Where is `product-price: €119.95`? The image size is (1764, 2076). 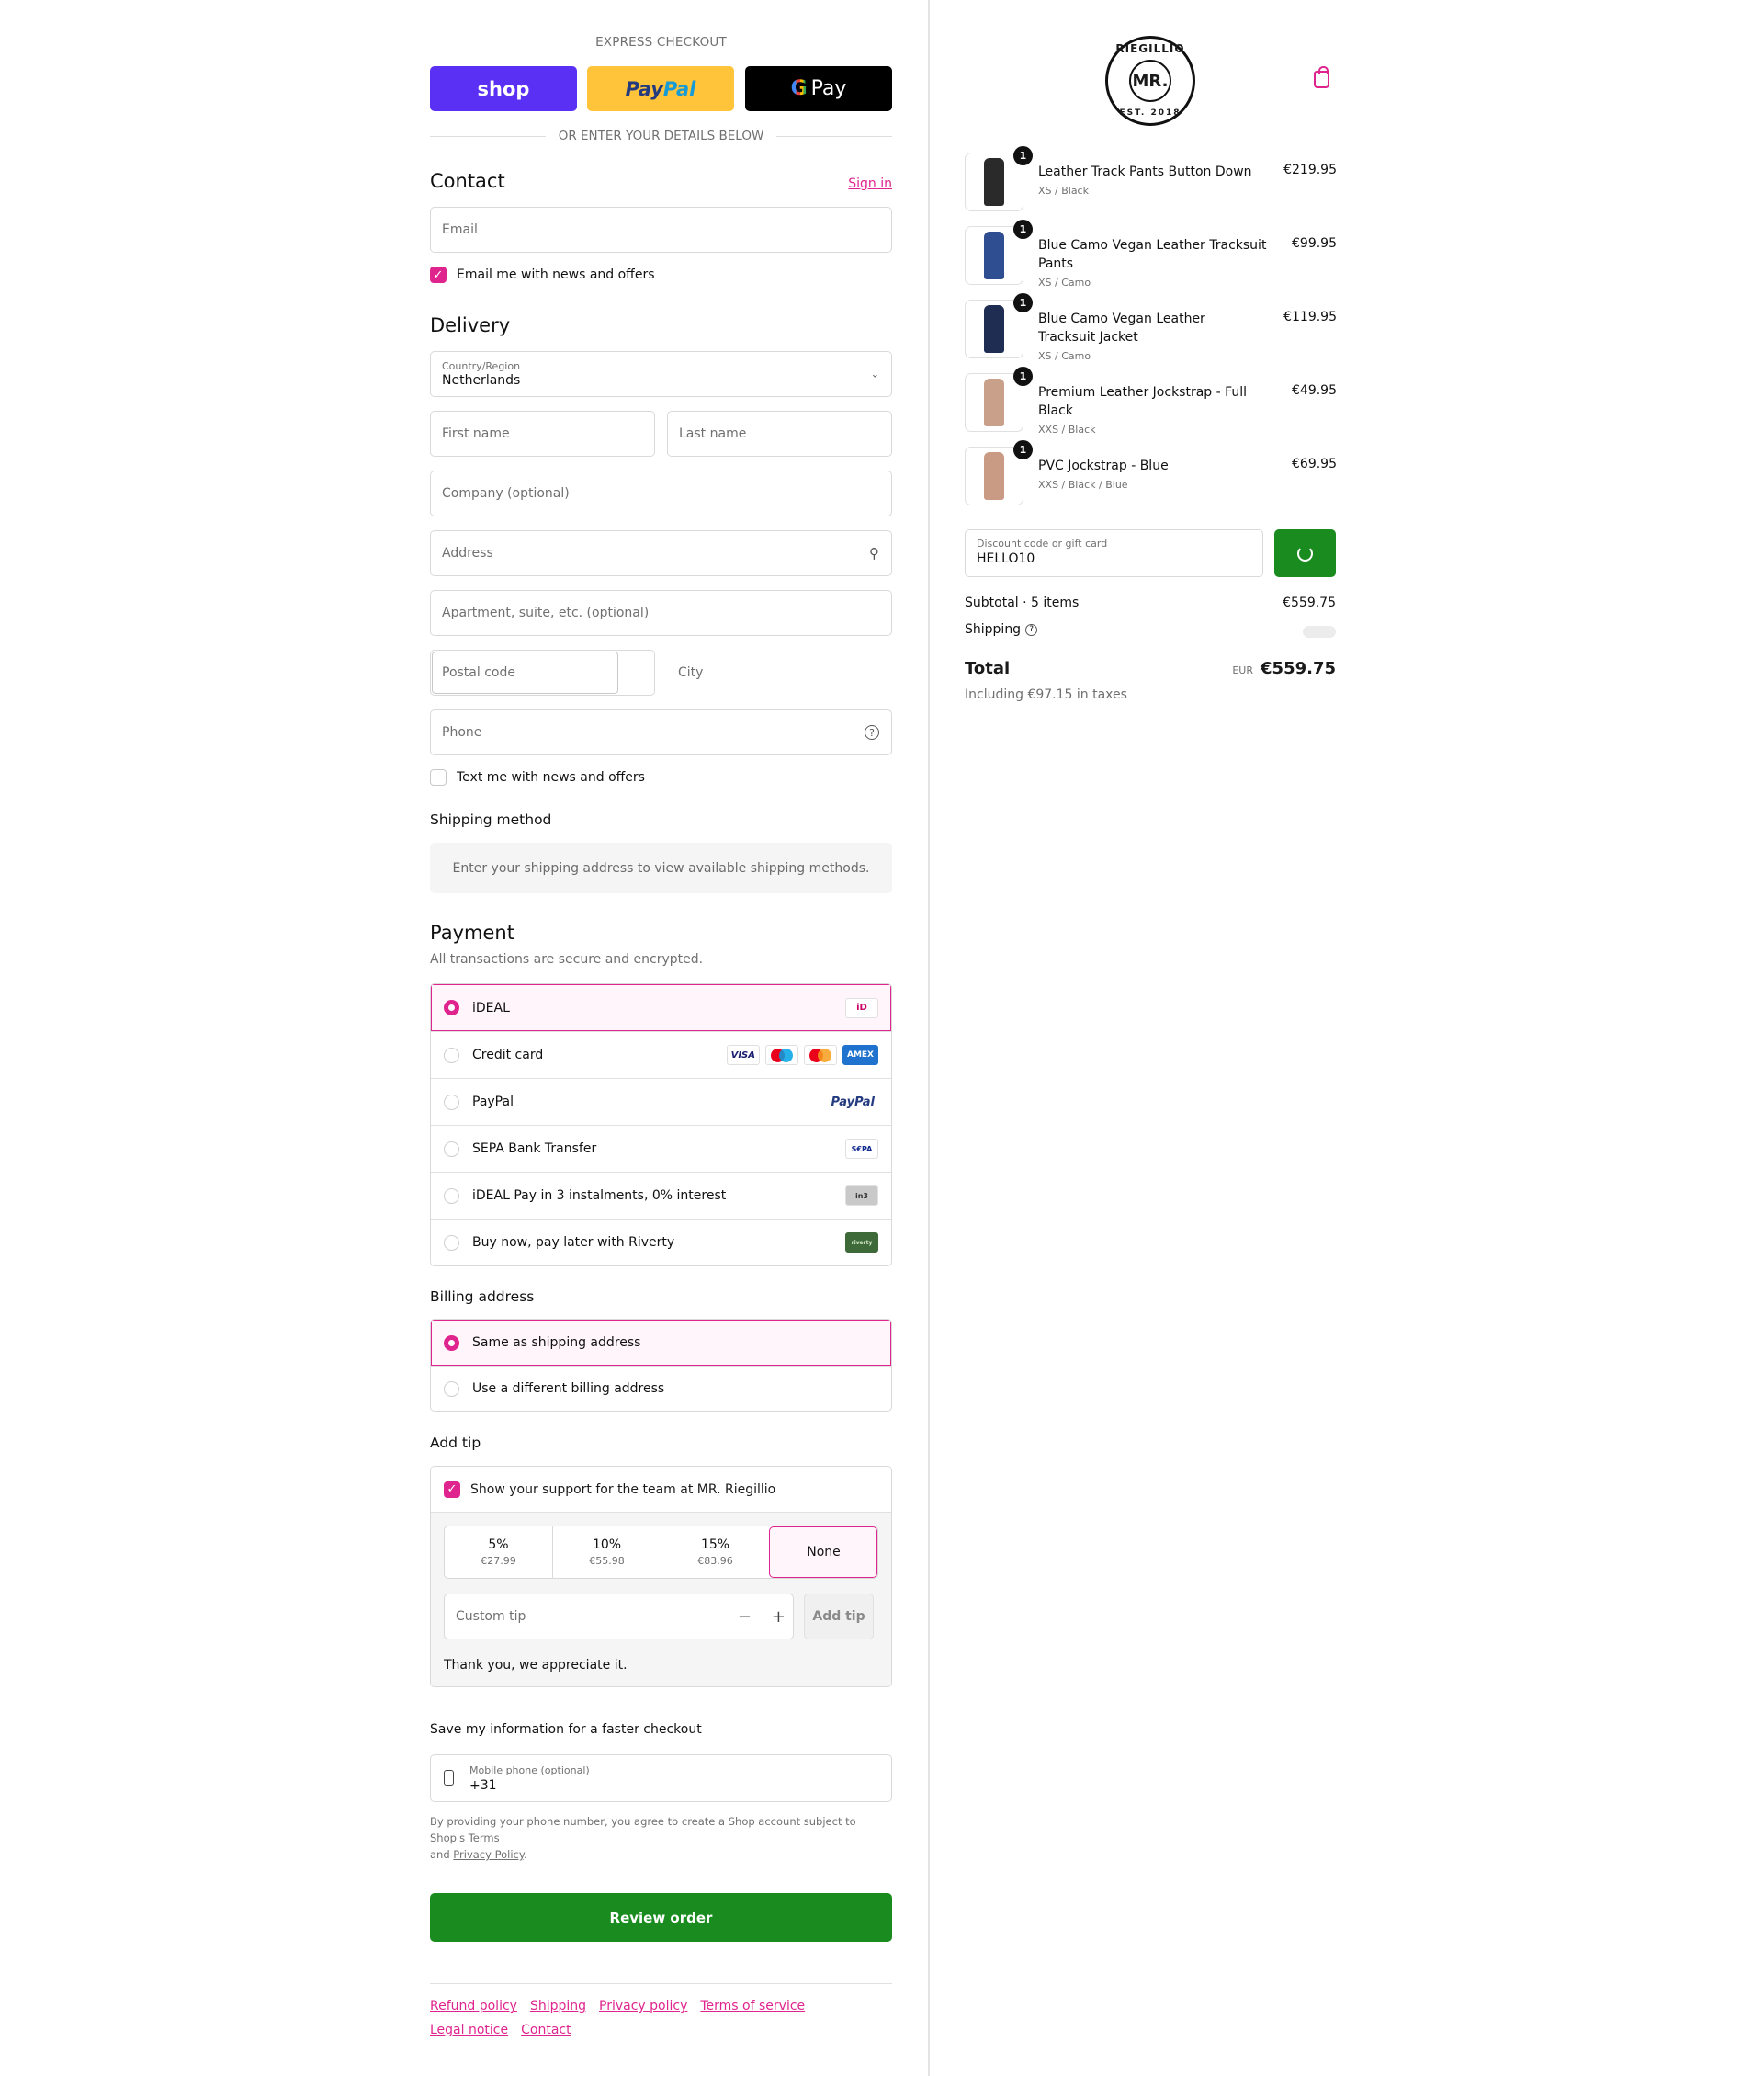
product-price: €119.95 is located at coordinates (1310, 317).